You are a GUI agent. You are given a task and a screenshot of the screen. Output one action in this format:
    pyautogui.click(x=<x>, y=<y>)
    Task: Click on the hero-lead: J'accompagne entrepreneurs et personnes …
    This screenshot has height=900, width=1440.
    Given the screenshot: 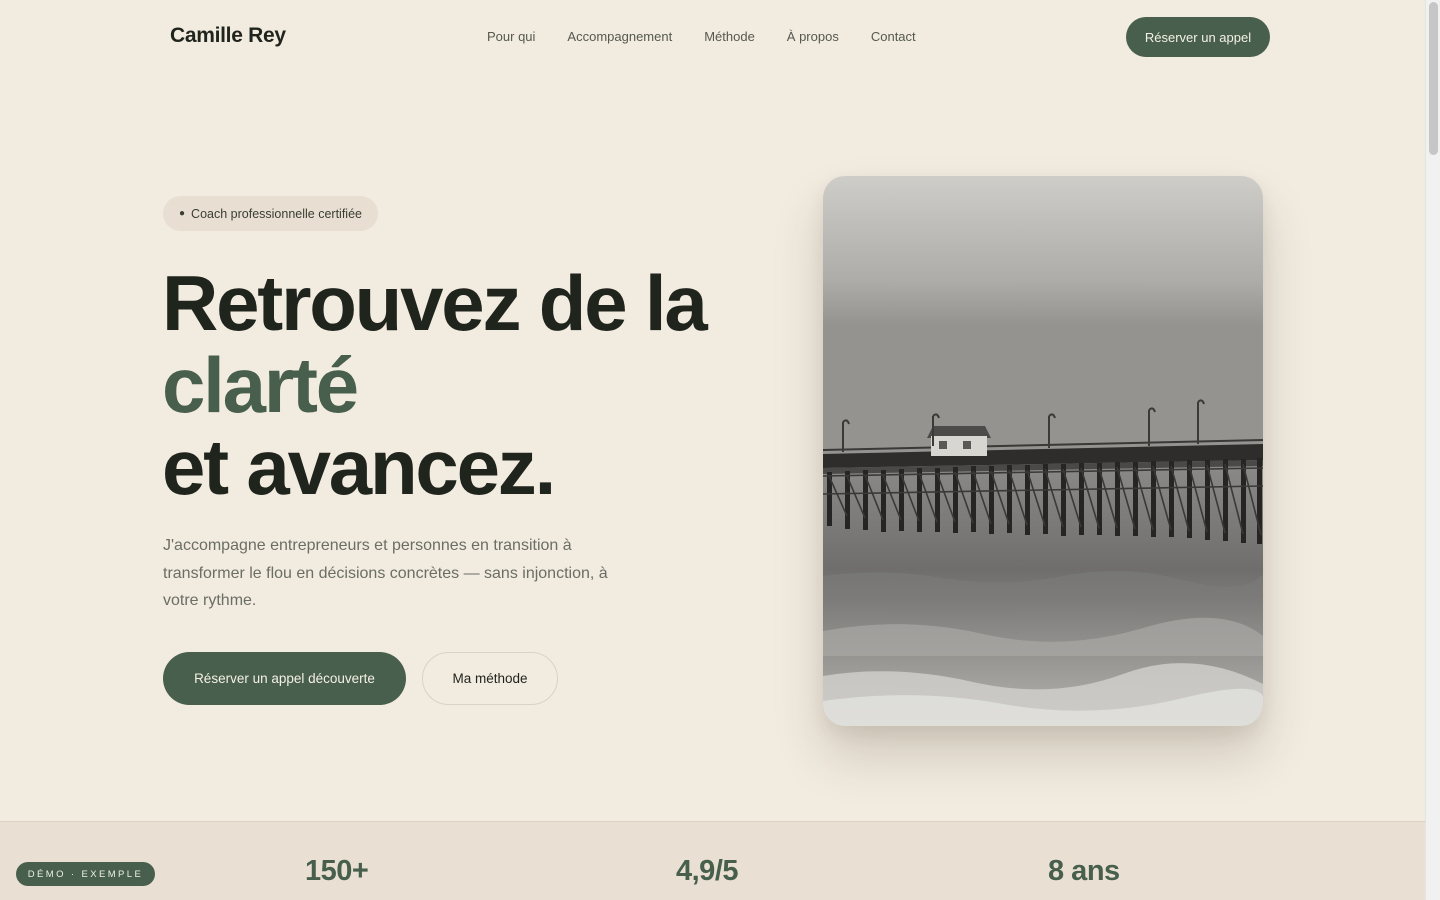 What is the action you would take?
    pyautogui.click(x=385, y=573)
    